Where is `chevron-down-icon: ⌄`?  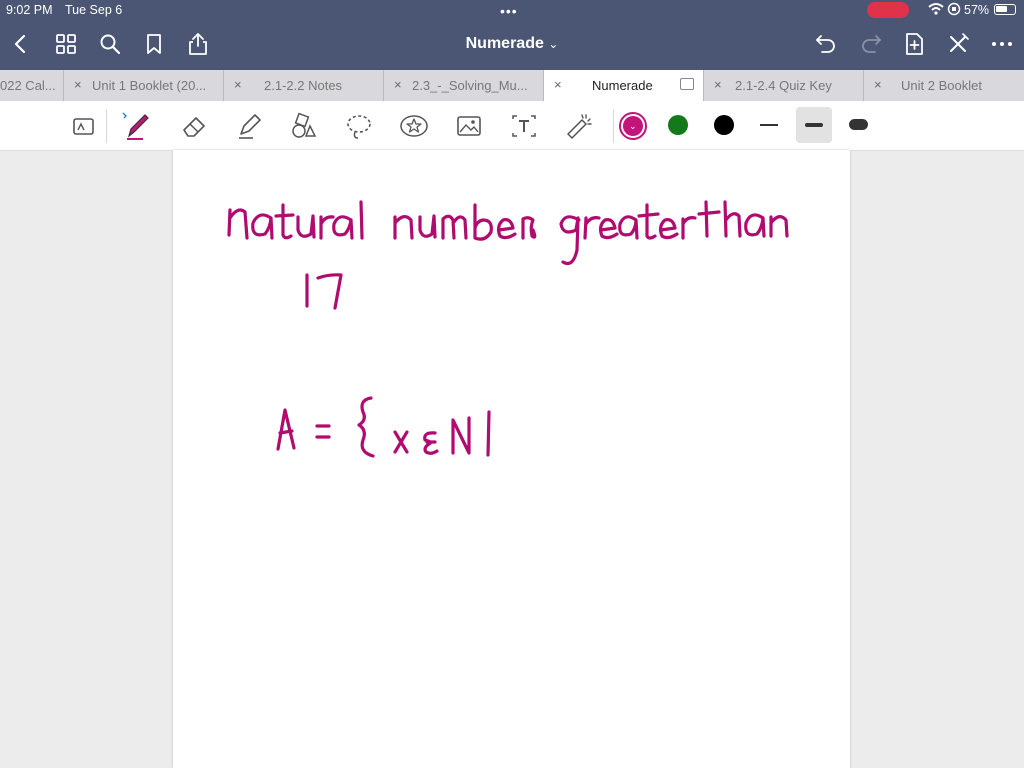
chevron-down-icon: ⌄ is located at coordinates (633, 126).